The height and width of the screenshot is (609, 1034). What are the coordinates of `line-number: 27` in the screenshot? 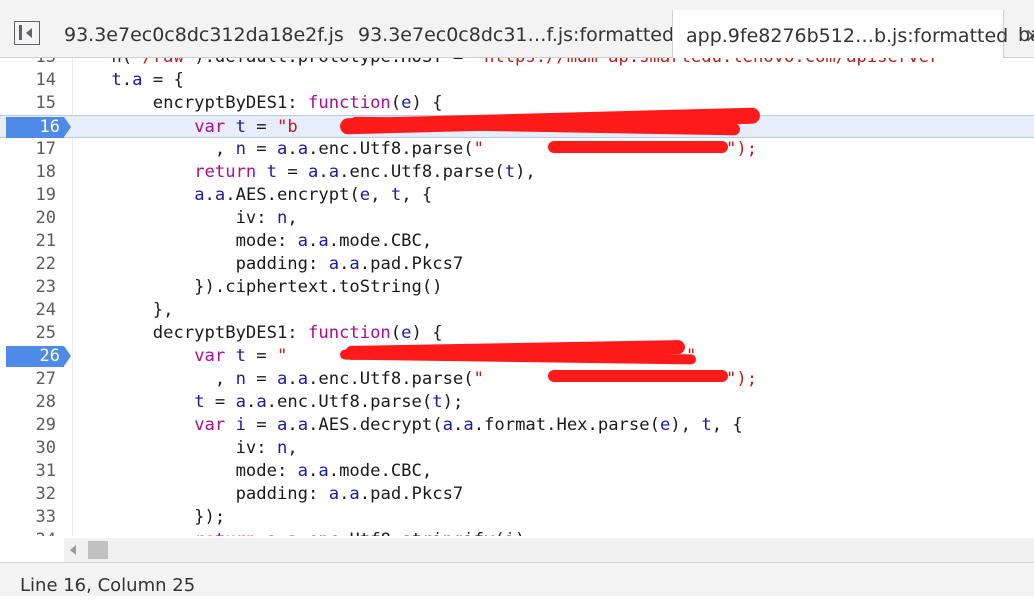 It's located at (28, 379).